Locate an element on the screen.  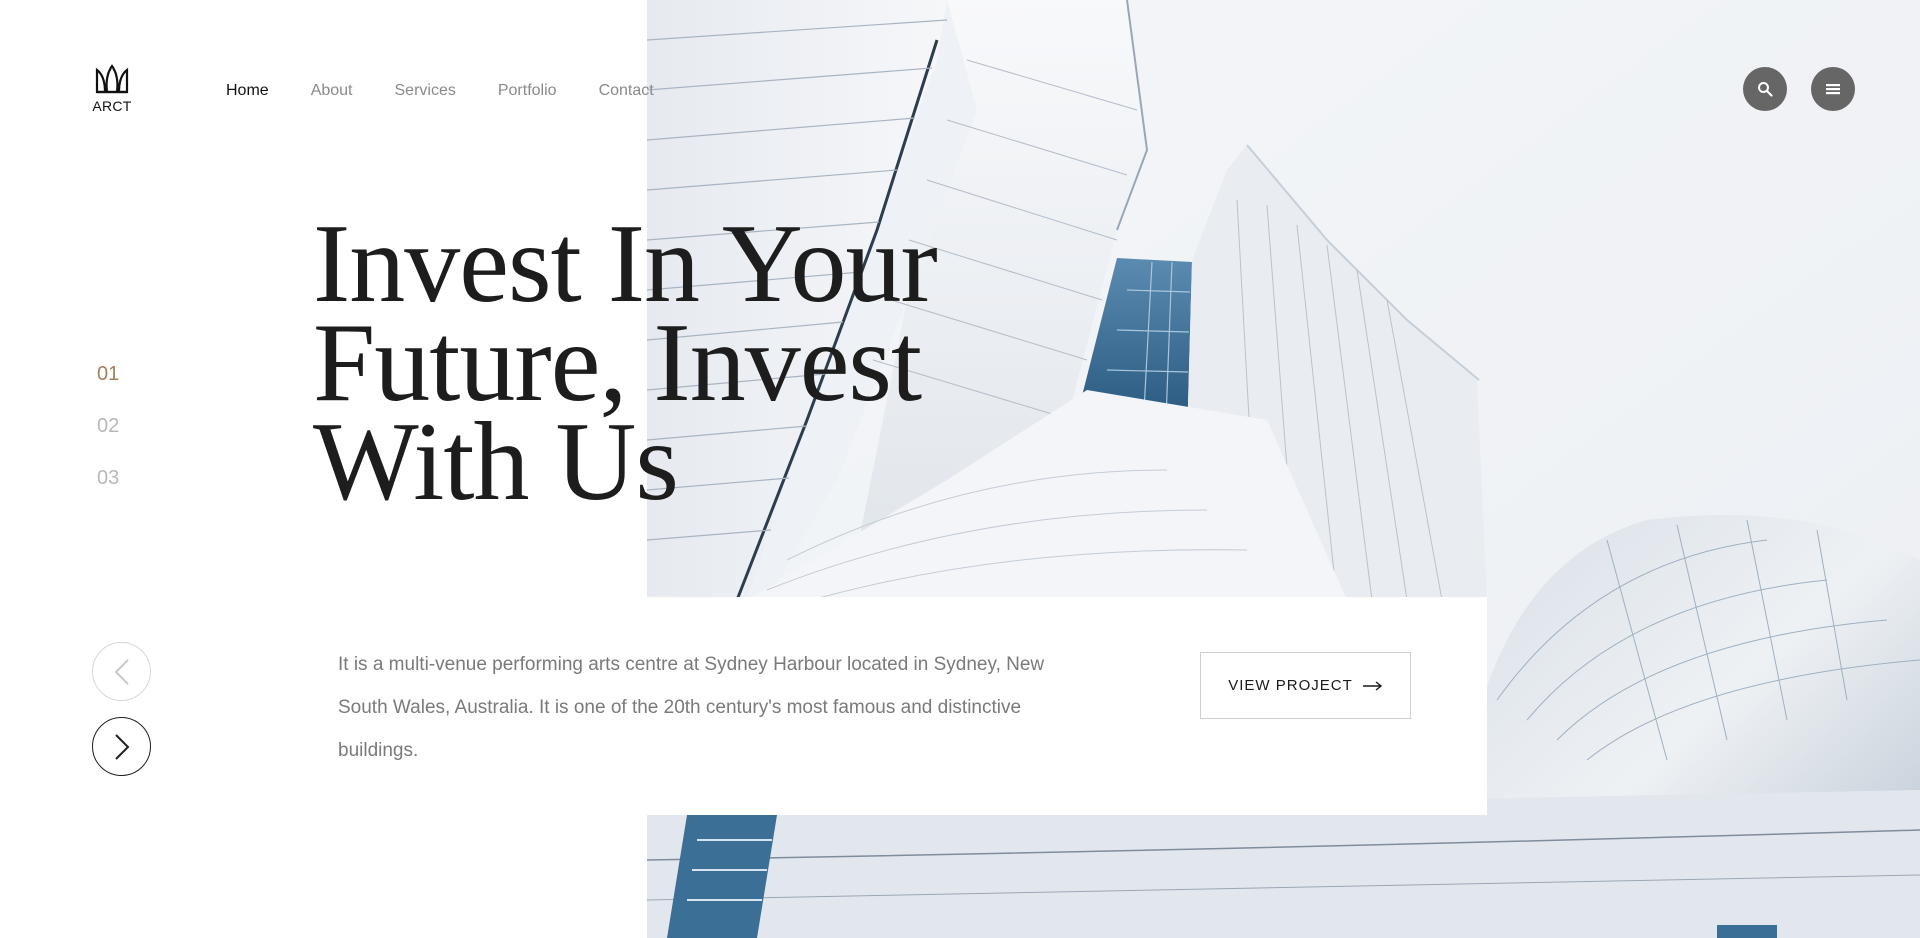
slide-number-3: 03 is located at coordinates (108, 493).